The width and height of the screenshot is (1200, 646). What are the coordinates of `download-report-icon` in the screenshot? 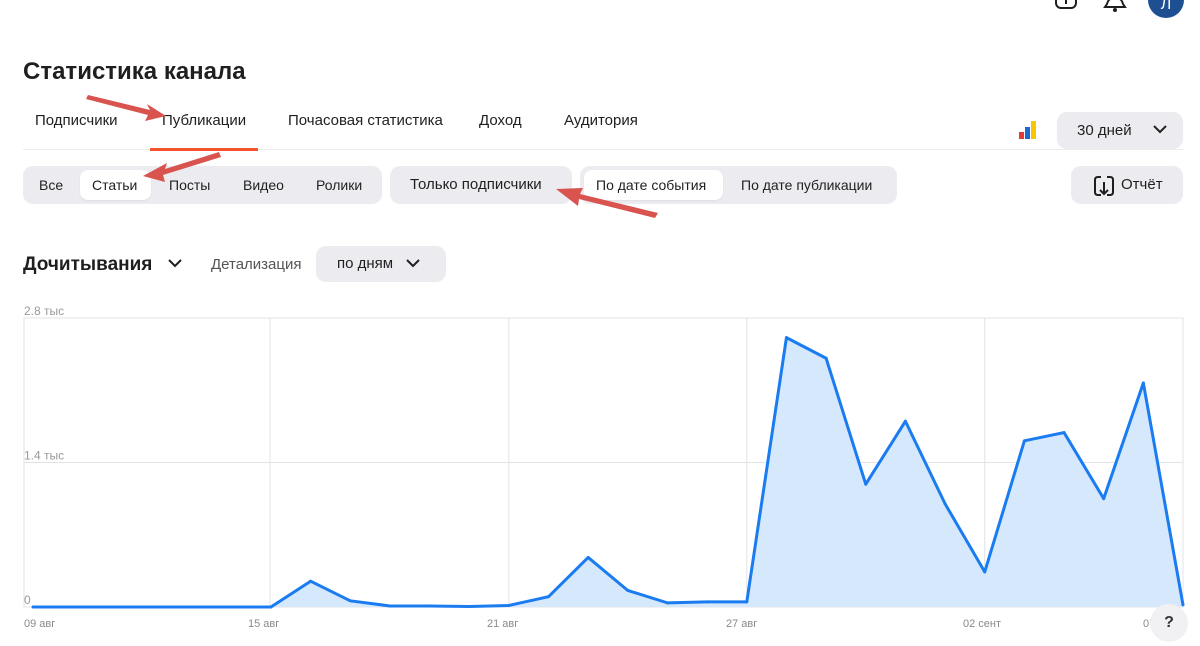 It's located at (1104, 186).